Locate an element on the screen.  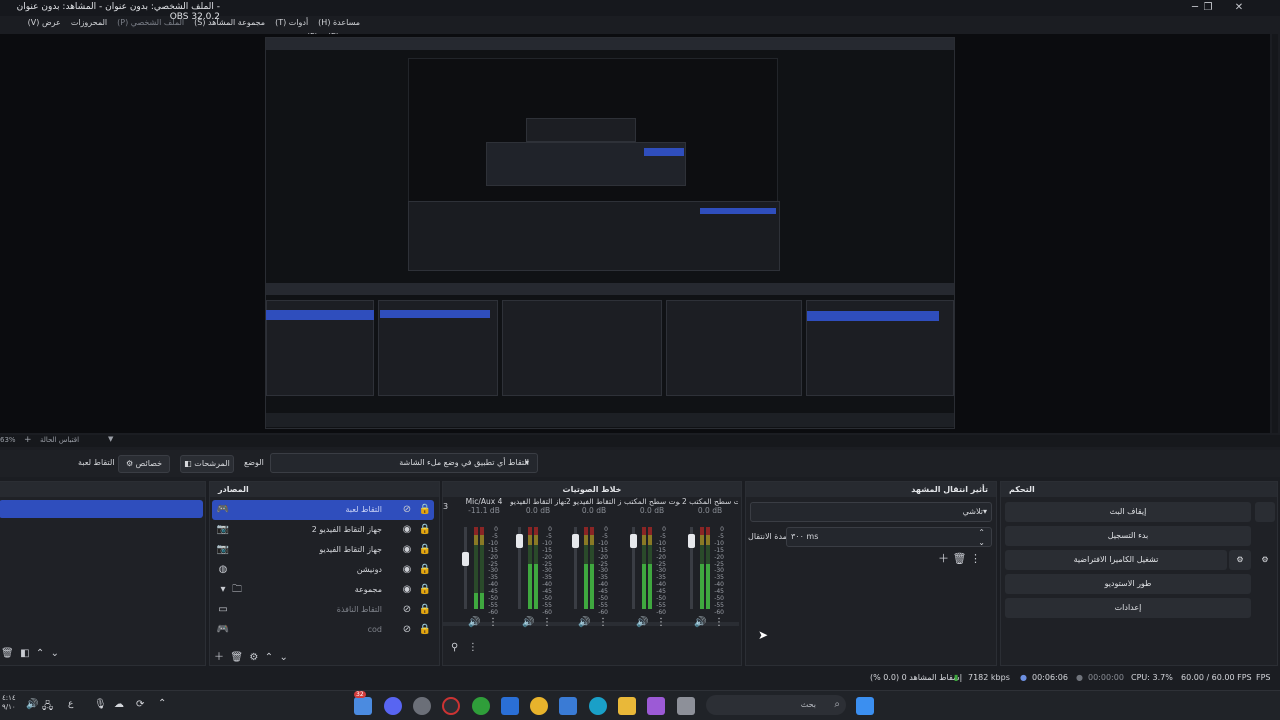
mail-icon is located at coordinates (510, 706).